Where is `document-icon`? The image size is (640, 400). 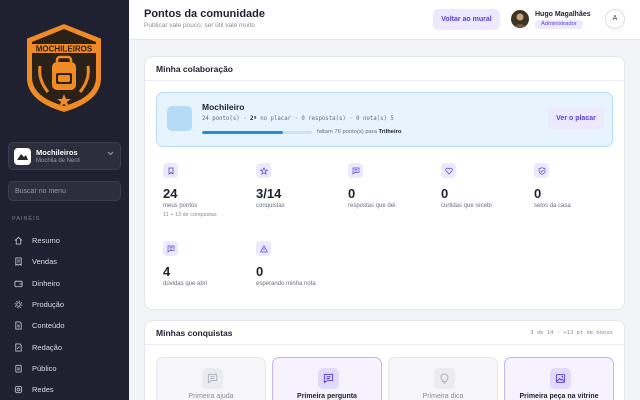
document-icon is located at coordinates (18, 325).